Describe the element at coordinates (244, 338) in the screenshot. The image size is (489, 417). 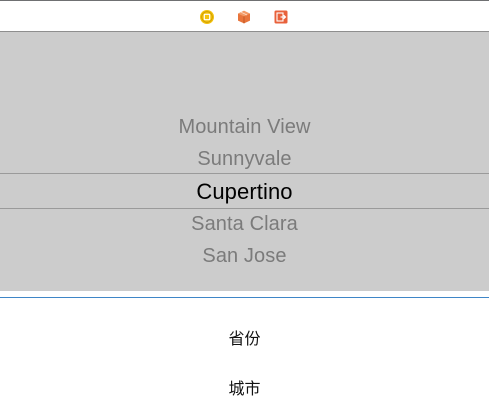
I see `province-label: 省份` at that location.